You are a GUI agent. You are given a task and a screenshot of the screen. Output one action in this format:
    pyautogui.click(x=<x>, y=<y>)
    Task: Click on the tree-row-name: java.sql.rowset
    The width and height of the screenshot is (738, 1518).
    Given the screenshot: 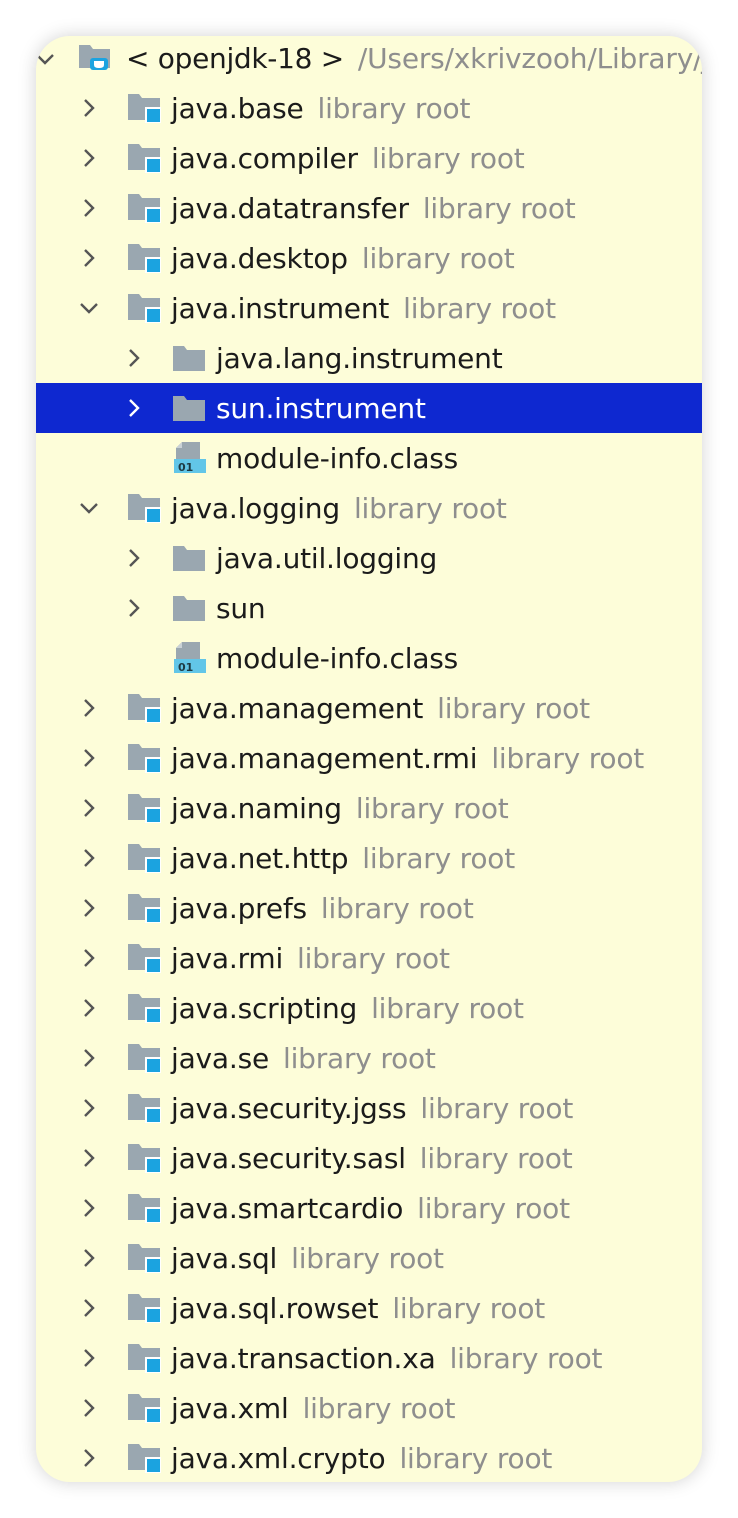 What is the action you would take?
    pyautogui.click(x=275, y=1308)
    